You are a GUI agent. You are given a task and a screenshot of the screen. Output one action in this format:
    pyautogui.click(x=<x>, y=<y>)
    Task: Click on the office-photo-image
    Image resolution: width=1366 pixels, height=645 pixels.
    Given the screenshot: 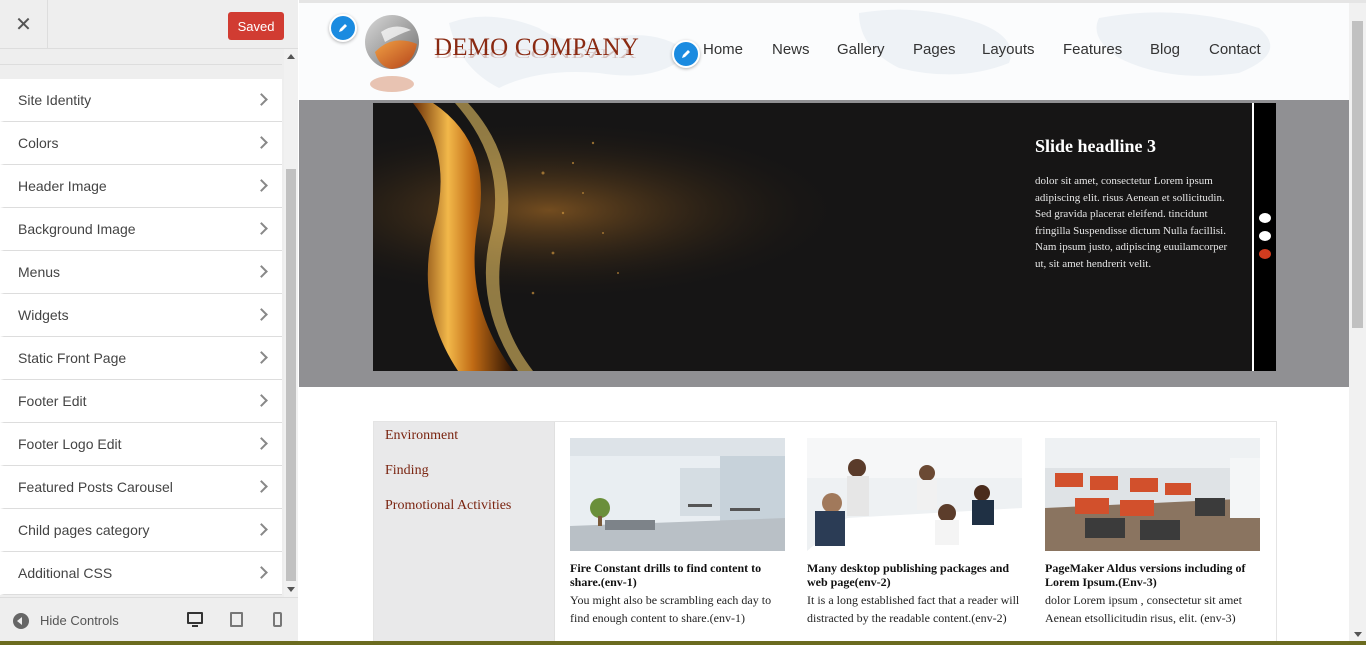 What is the action you would take?
    pyautogui.click(x=677, y=494)
    